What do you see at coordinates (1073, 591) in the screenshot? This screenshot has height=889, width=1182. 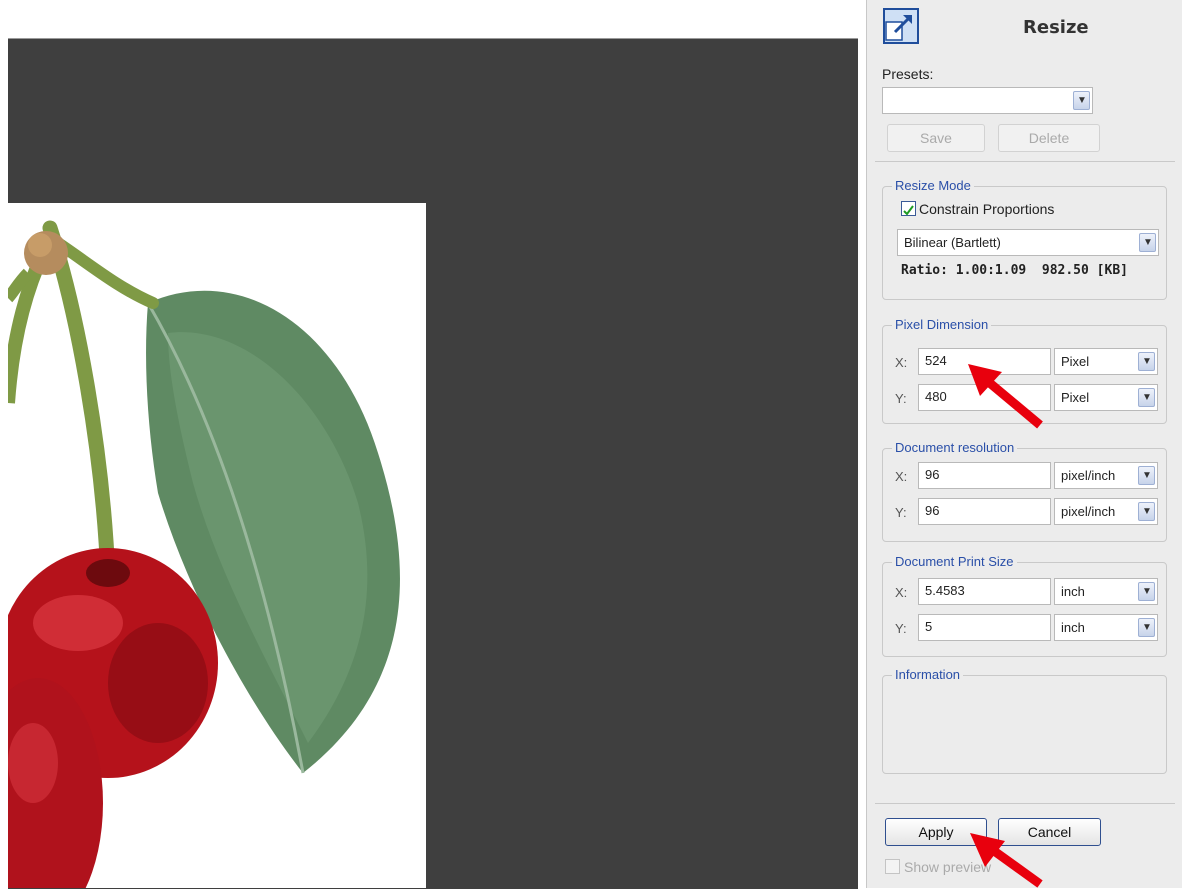 I see `print-x-unit: inch` at bounding box center [1073, 591].